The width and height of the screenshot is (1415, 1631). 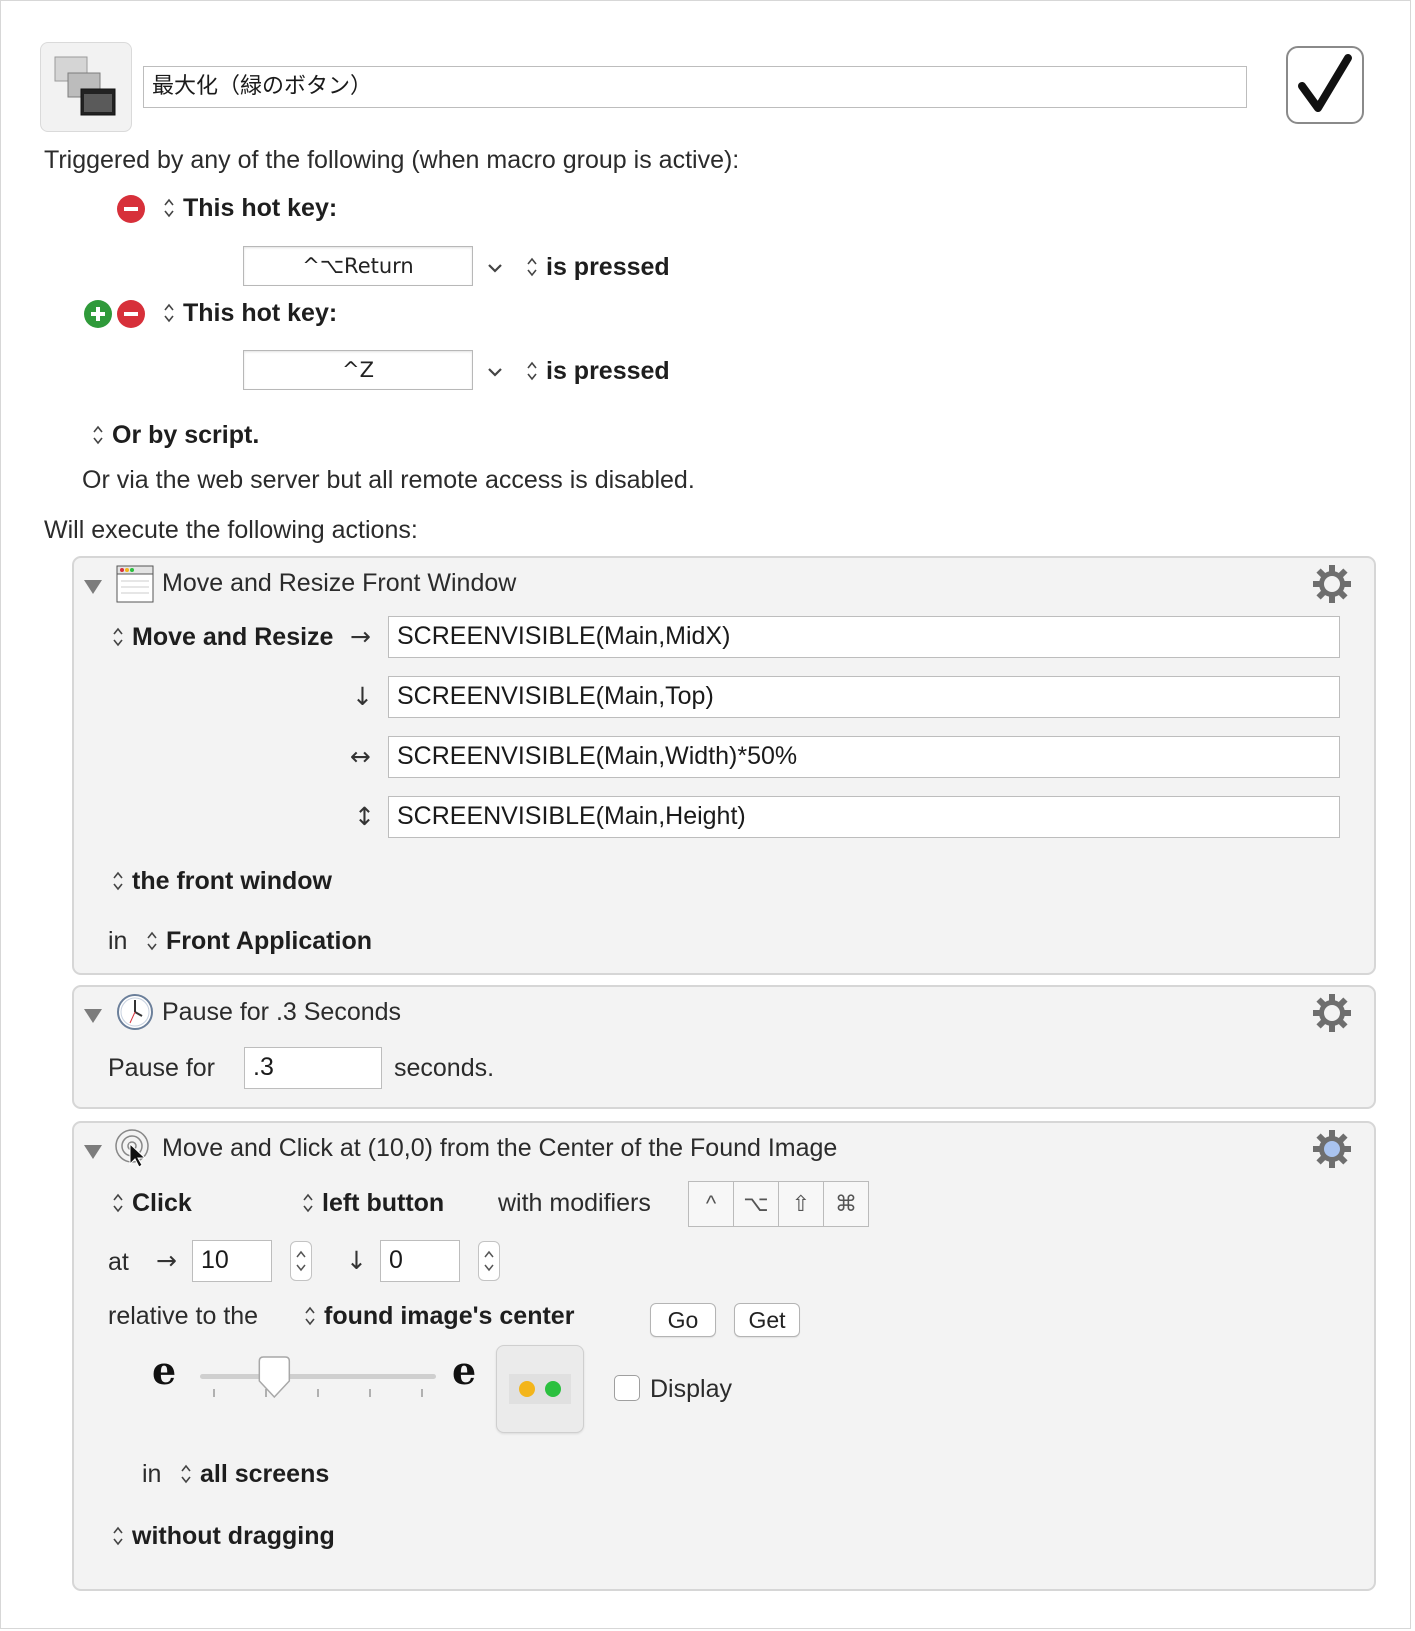 I want to click on pause-label: Pause for, so click(x=162, y=1068).